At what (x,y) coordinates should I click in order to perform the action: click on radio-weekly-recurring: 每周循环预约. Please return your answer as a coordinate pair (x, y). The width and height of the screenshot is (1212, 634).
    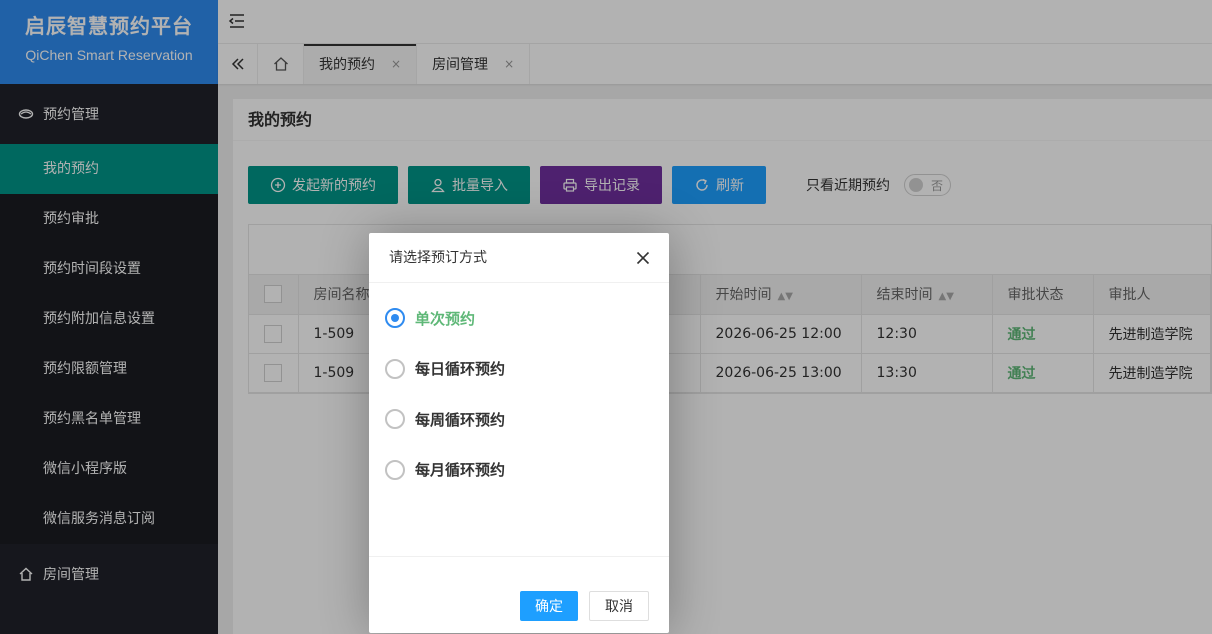
    Looking at the image, I should click on (519, 419).